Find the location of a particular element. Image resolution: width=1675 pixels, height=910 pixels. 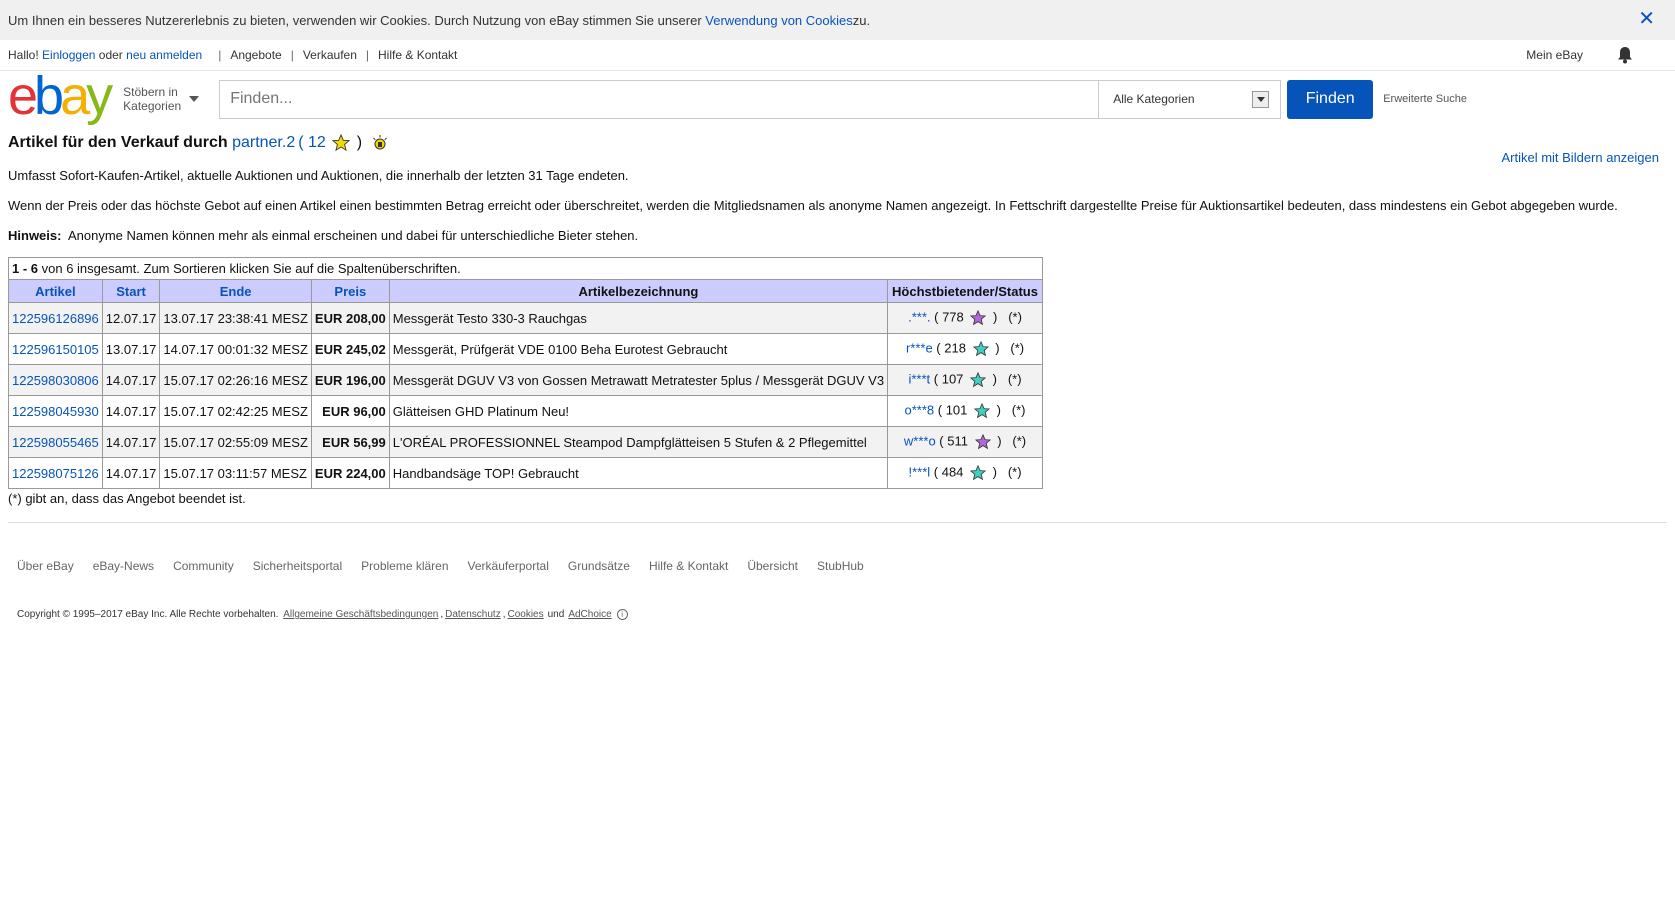

browse-label-line1: Stöbern in is located at coordinates (150, 92).